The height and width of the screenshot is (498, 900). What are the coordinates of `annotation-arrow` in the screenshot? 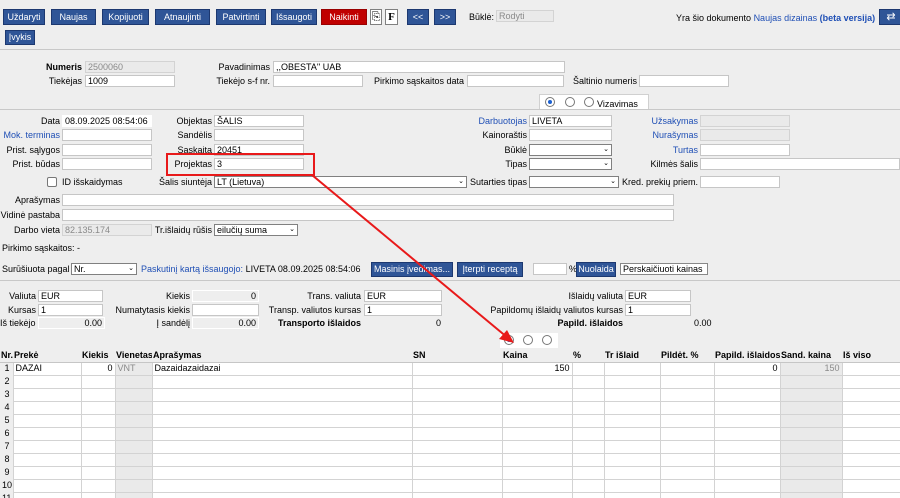 It's located at (412, 258).